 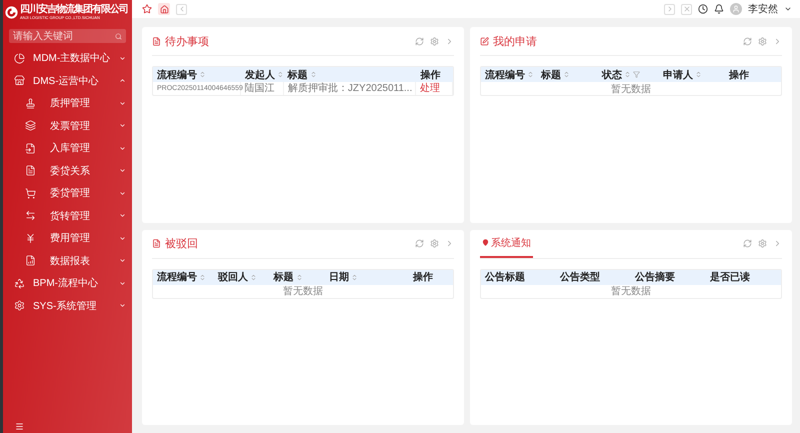 I want to click on close-button, so click(x=686, y=9).